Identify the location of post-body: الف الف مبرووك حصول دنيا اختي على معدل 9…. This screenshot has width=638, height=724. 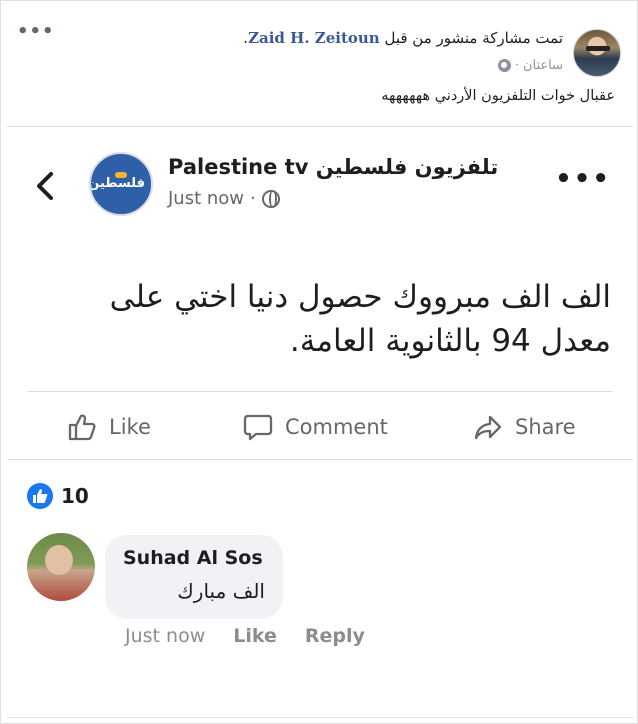
(360, 319).